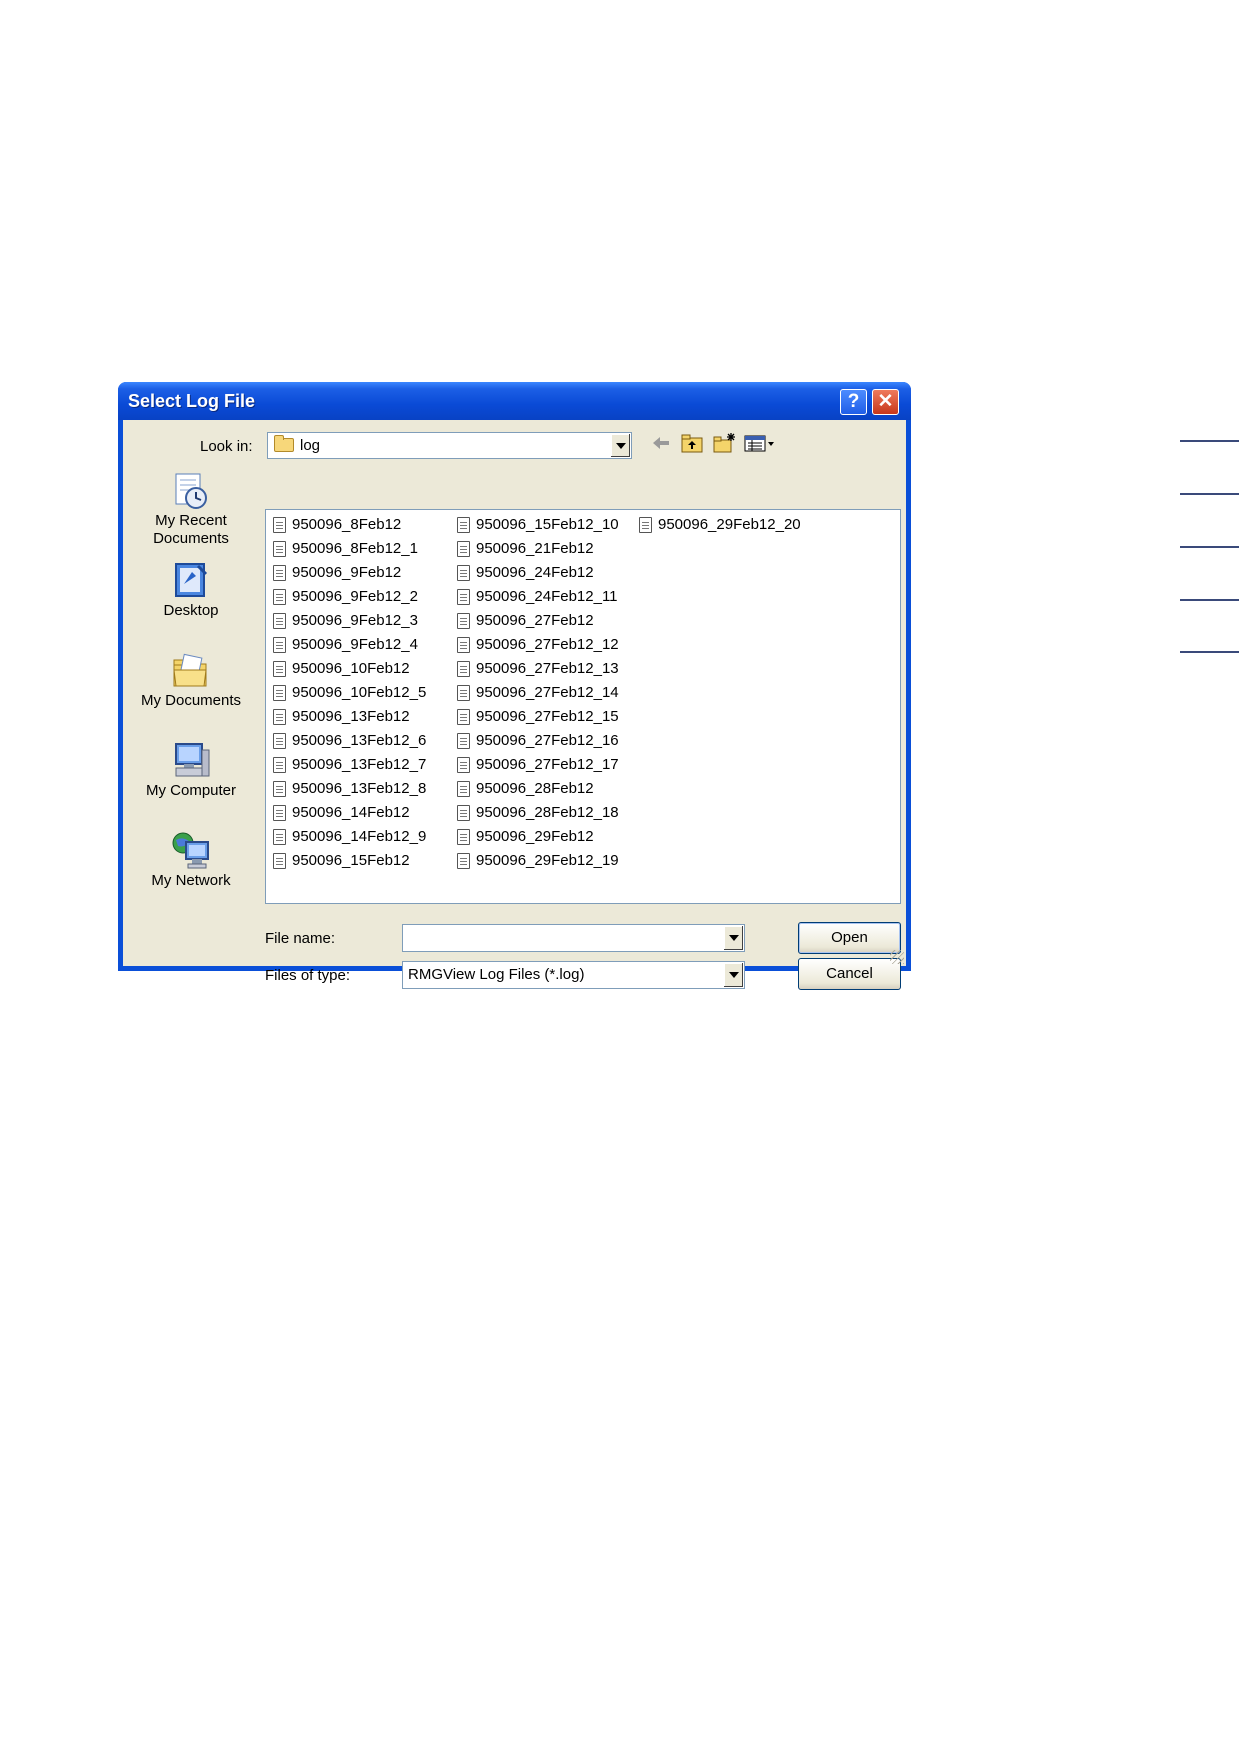  I want to click on list-item: 950096_27Feb12_13, so click(536, 670).